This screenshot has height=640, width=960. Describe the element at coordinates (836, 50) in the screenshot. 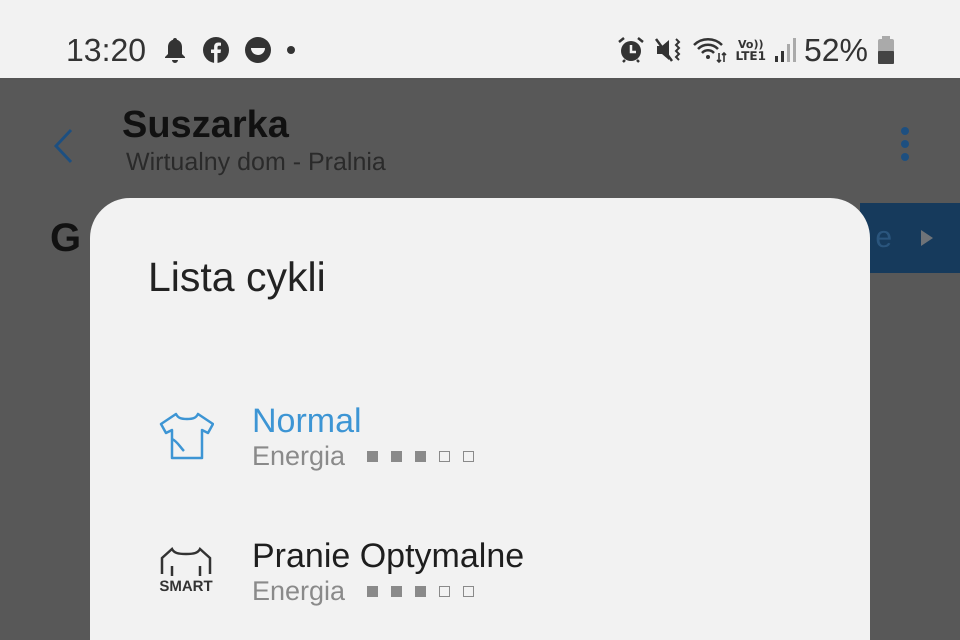

I see `battery-percent: 52%` at that location.